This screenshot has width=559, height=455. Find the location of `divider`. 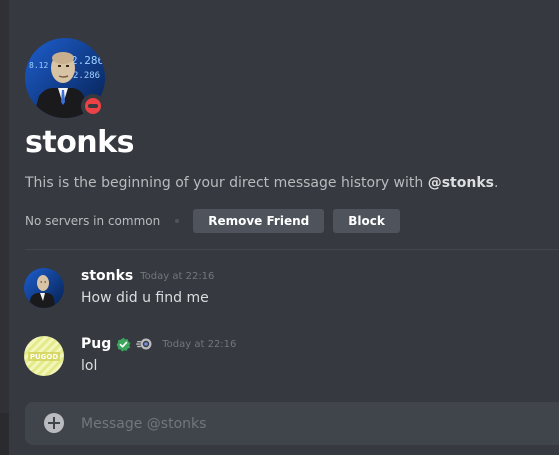

divider is located at coordinates (292, 249).